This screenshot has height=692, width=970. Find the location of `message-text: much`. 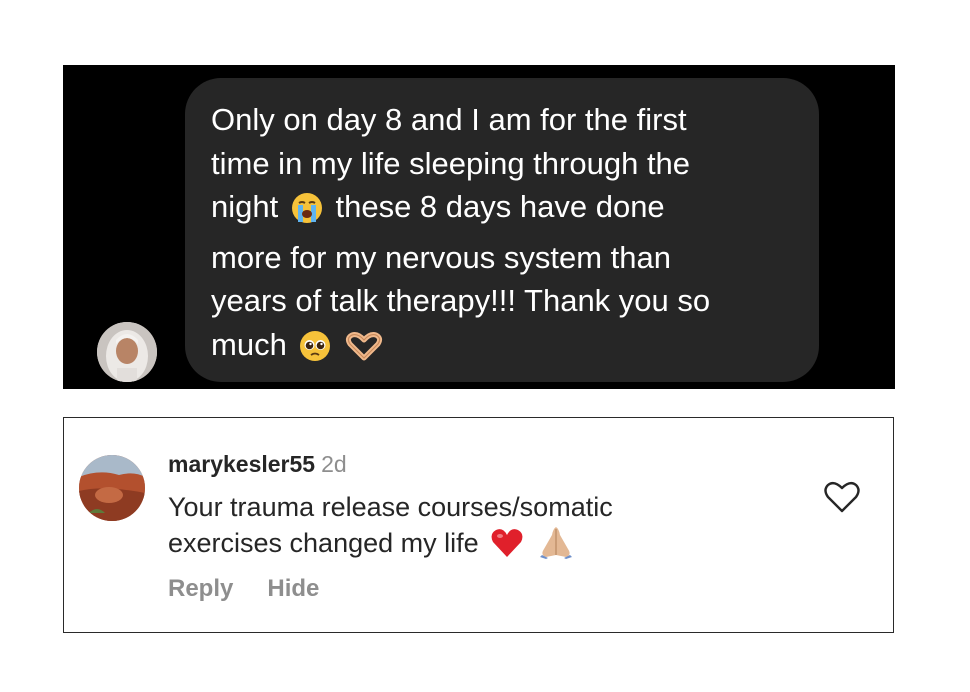

message-text: much is located at coordinates (249, 344).